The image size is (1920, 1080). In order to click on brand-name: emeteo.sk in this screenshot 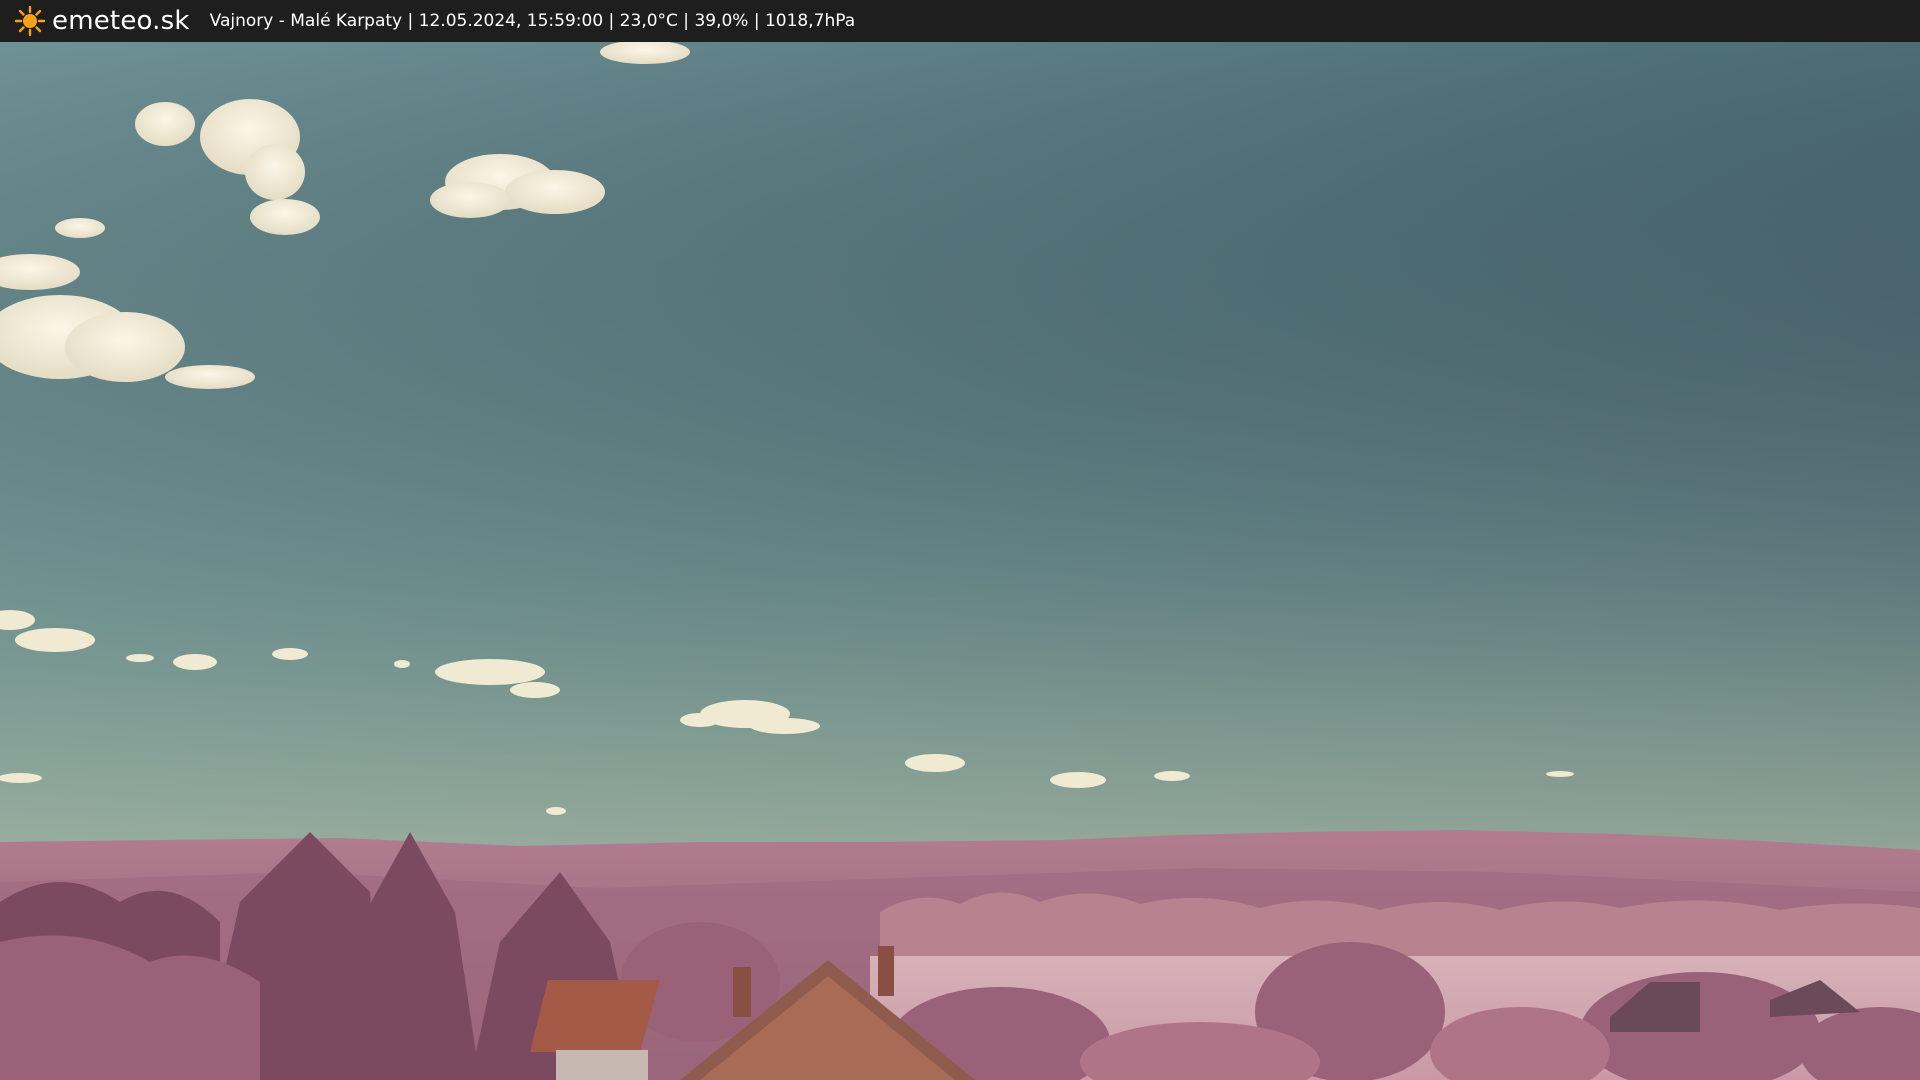, I will do `click(121, 21)`.